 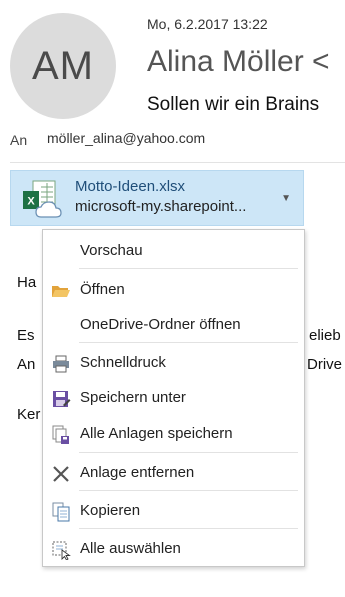 I want to click on remove-x-icon, so click(x=61, y=474).